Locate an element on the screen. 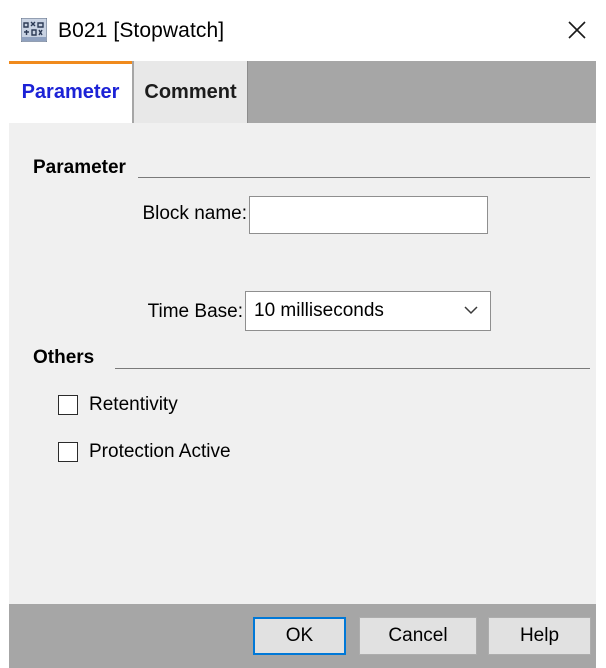  close-button is located at coordinates (577, 30).